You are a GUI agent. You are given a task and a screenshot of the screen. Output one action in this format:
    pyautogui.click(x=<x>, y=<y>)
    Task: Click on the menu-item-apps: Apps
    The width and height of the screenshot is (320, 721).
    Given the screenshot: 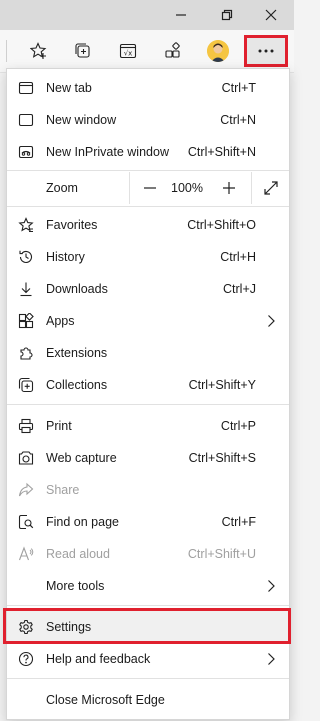 What is the action you would take?
    pyautogui.click(x=148, y=321)
    